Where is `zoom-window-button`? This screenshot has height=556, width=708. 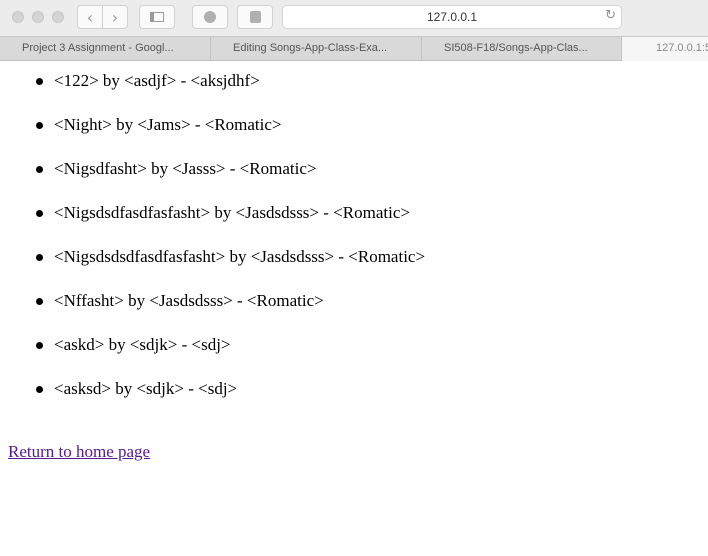
zoom-window-button is located at coordinates (58, 17).